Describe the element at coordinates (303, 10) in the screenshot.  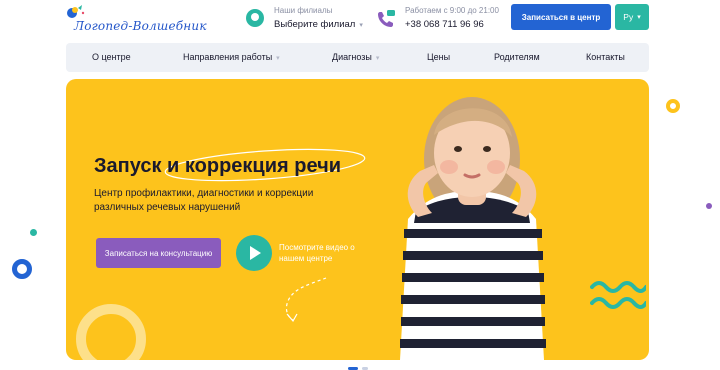
I see `branch-caption: Наши филиалы` at that location.